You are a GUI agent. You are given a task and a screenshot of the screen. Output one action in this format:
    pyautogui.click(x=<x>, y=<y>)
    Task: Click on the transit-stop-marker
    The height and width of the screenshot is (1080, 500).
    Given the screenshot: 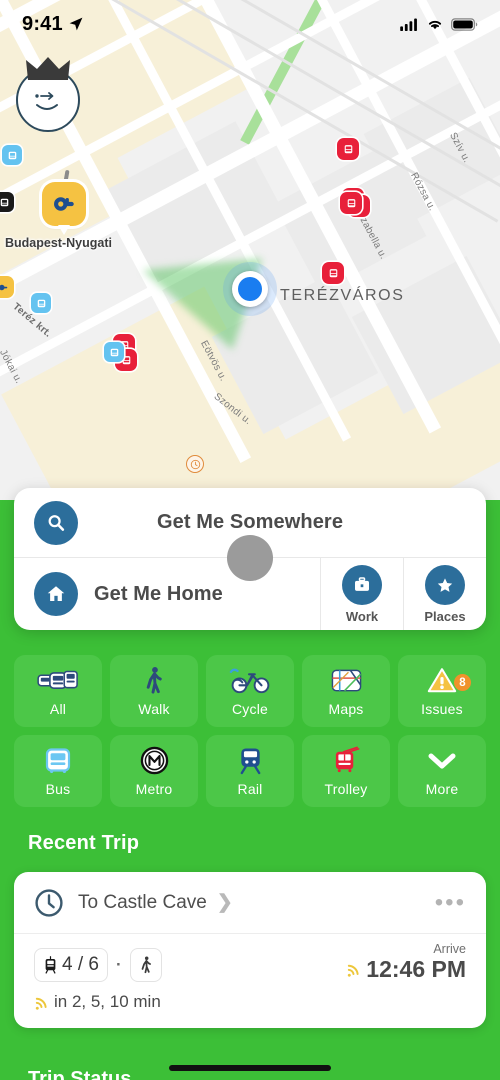 What is the action you would take?
    pyautogui.click(x=7, y=202)
    